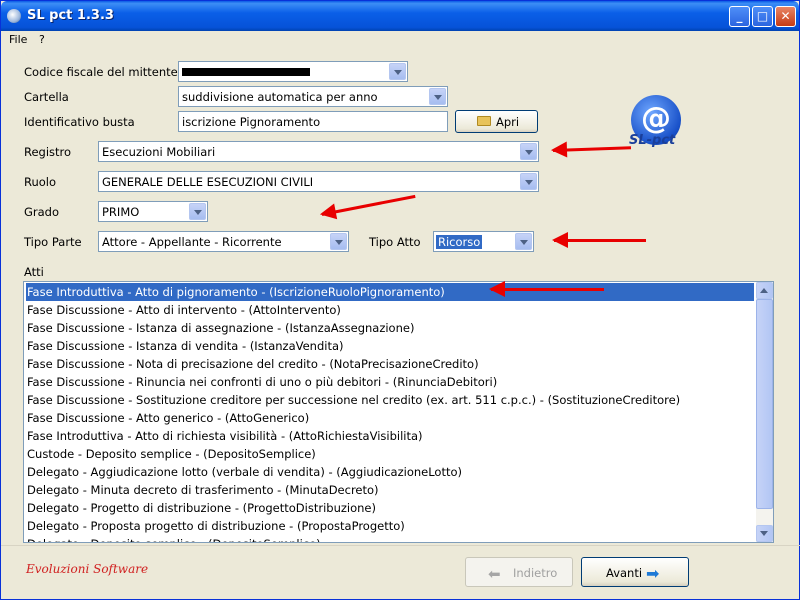  What do you see at coordinates (785, 16) in the screenshot?
I see `close-button: ✕` at bounding box center [785, 16].